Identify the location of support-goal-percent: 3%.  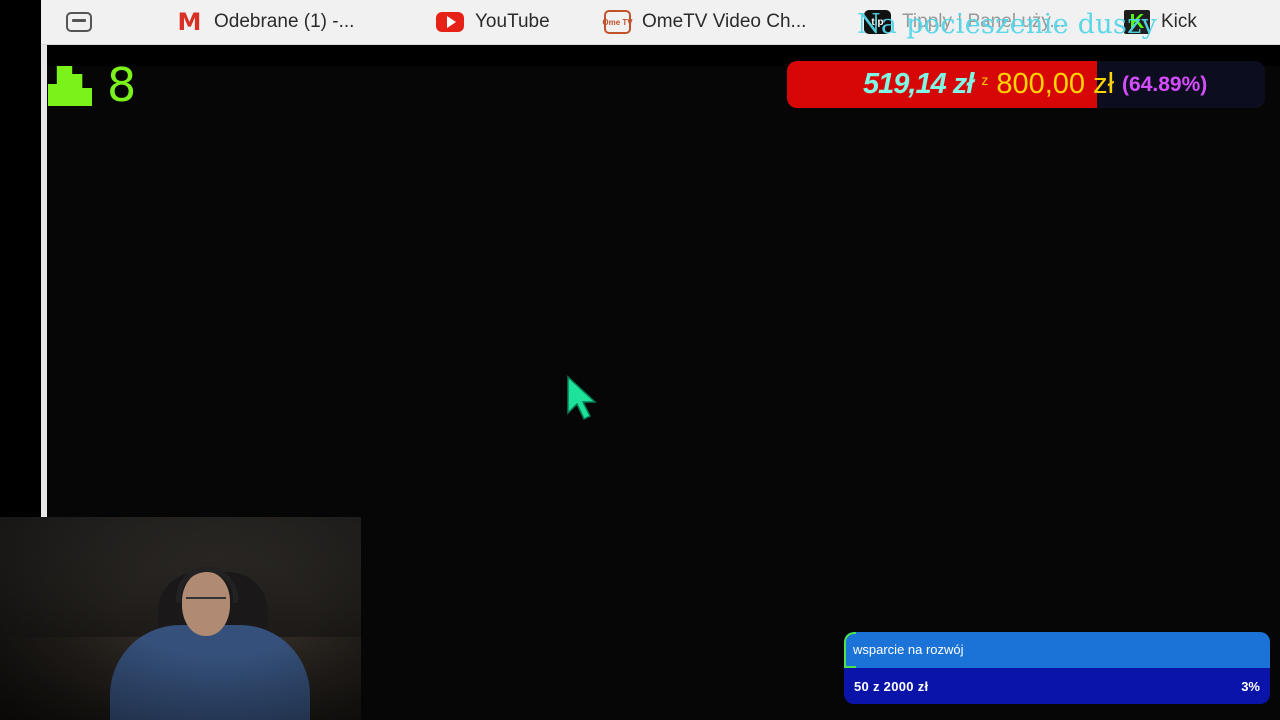
(1250, 686).